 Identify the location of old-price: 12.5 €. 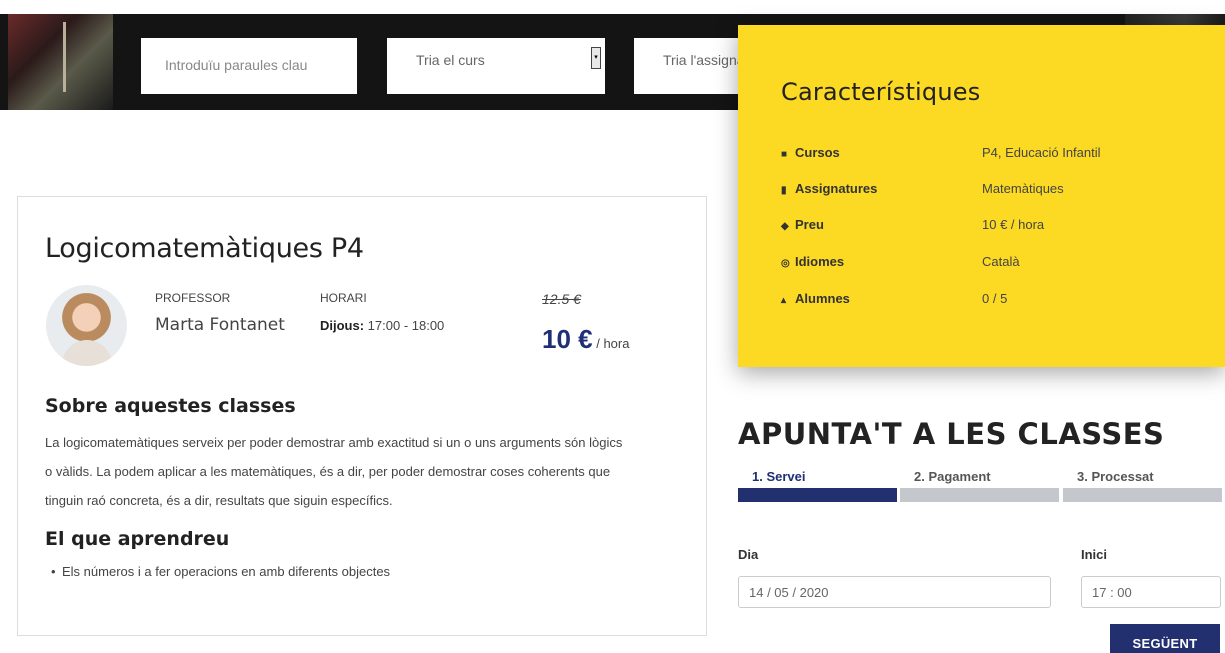
(561, 299).